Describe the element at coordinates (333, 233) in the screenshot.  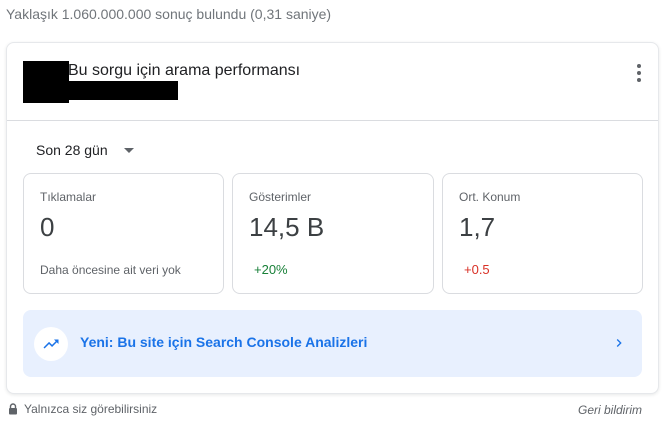
I see `metric-impressions: Gösterimler 14,5 B +20%` at that location.